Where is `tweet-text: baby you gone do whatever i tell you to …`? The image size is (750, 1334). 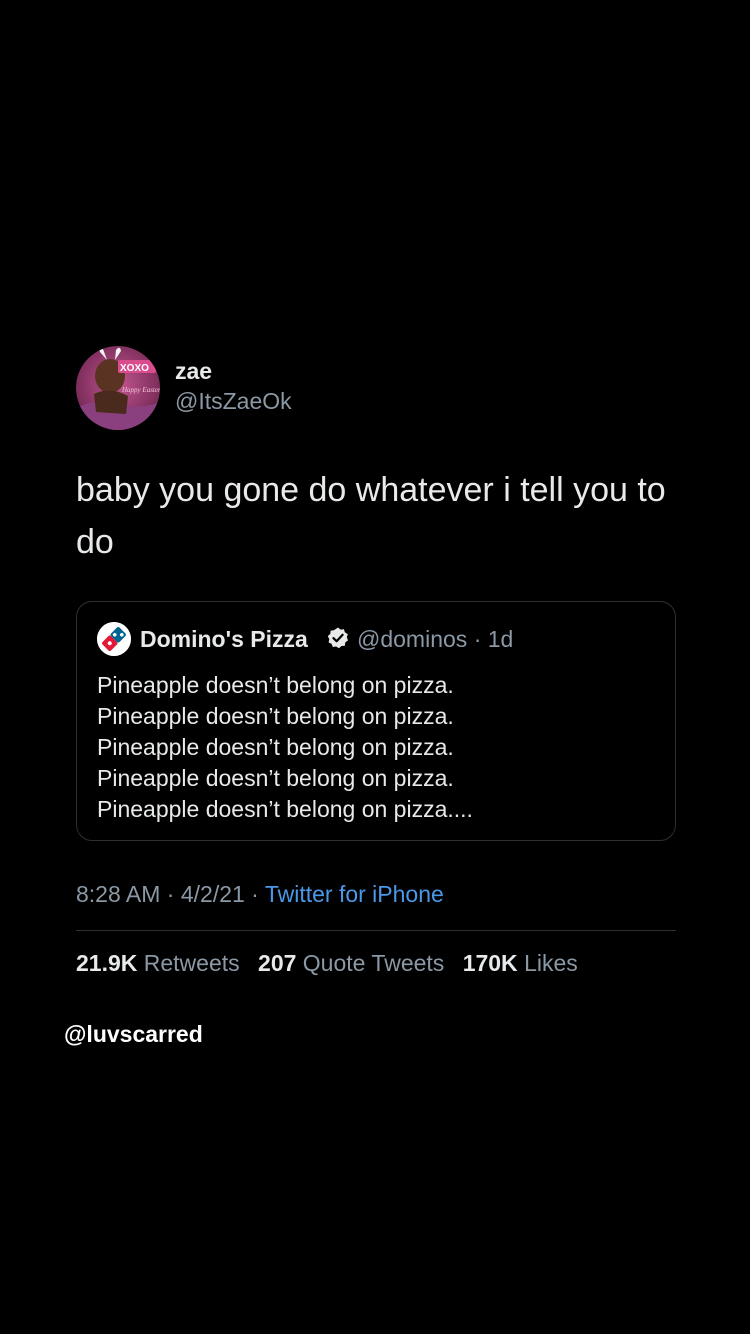 tweet-text: baby you gone do whatever i tell you to … is located at coordinates (371, 516).